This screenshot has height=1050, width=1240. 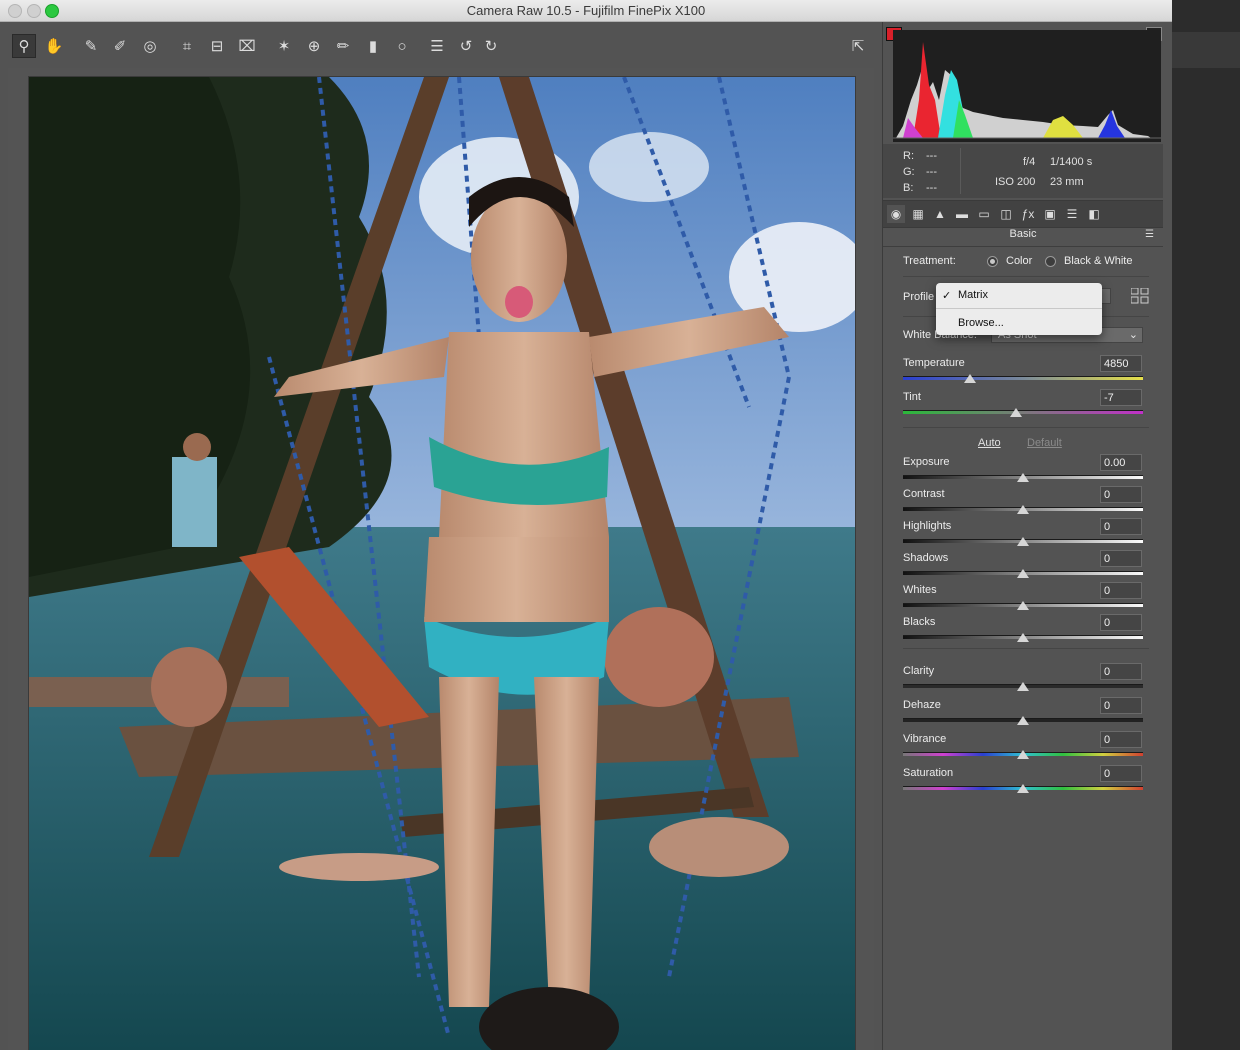 What do you see at coordinates (1121, 526) in the screenshot?
I see `highlights-field: 0` at bounding box center [1121, 526].